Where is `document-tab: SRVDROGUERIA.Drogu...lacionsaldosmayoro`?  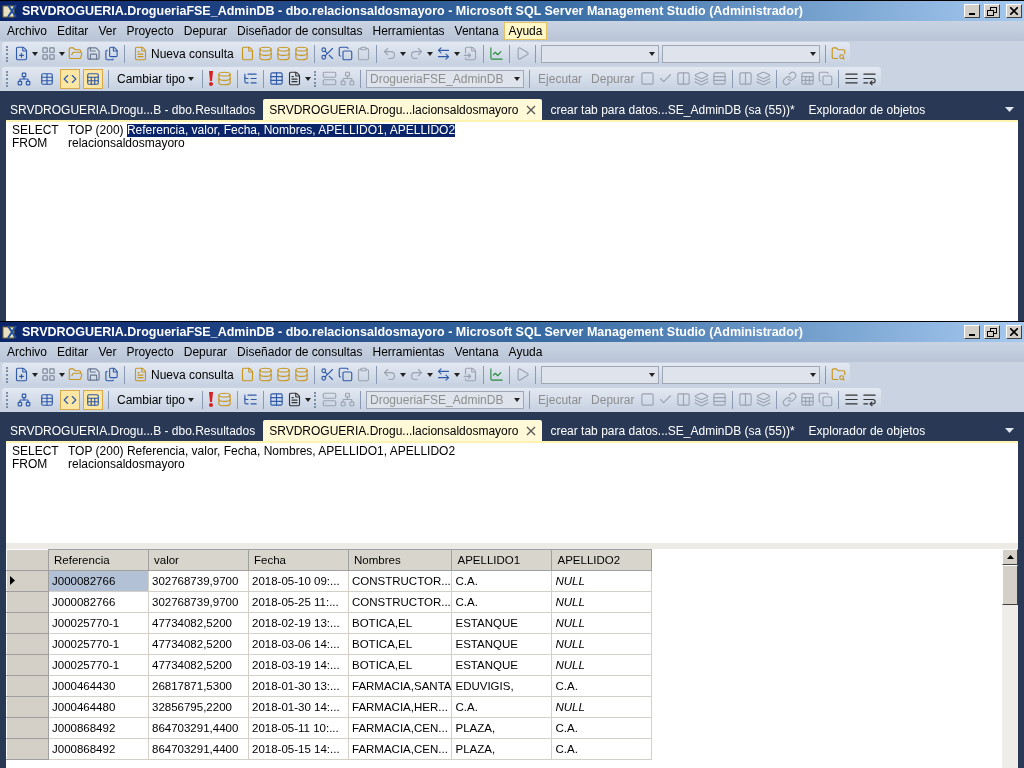
document-tab: SRVDROGUERIA.Drogu...lacionsaldosmayoro is located at coordinates (403, 430).